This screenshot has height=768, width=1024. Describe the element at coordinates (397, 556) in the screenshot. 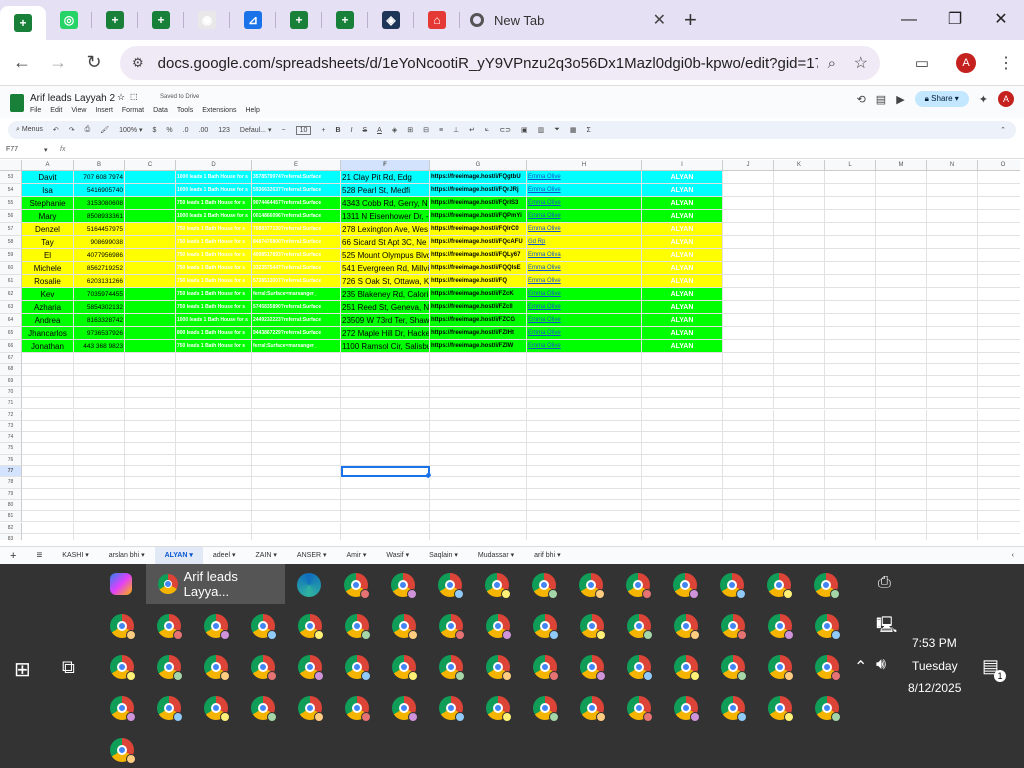

I see `sheet-tab-wasif: Wasif ▾` at that location.